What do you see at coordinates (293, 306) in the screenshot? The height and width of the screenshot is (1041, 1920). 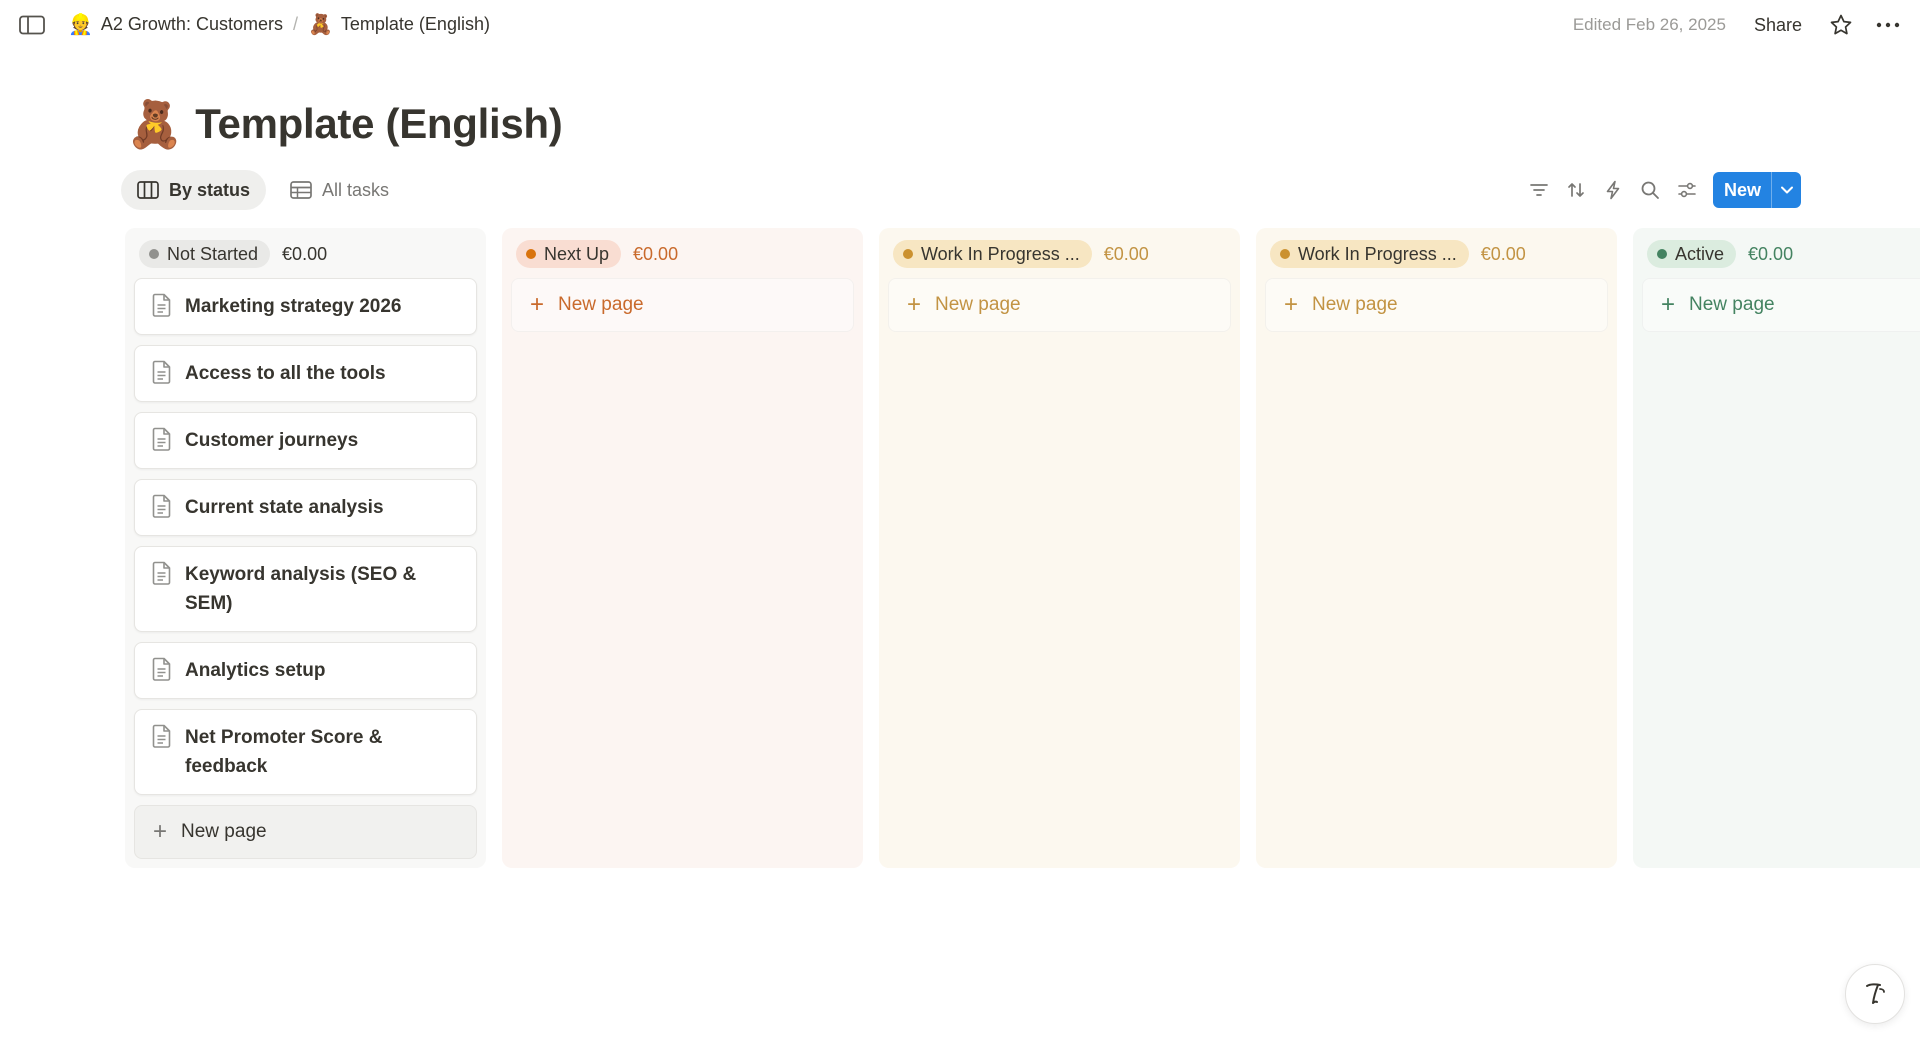 I see `card-title: Marketing strategy 2026` at bounding box center [293, 306].